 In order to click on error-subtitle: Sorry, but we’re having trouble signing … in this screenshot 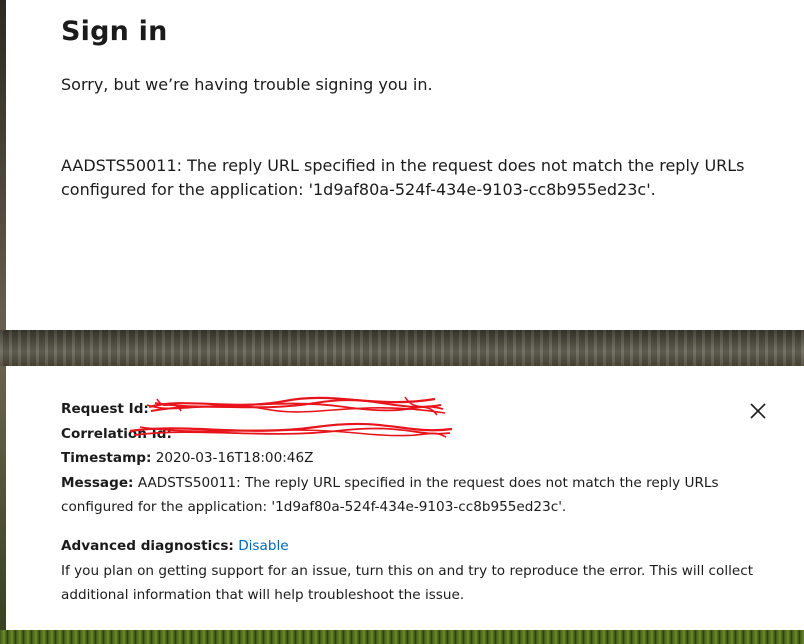, I will do `click(247, 84)`.